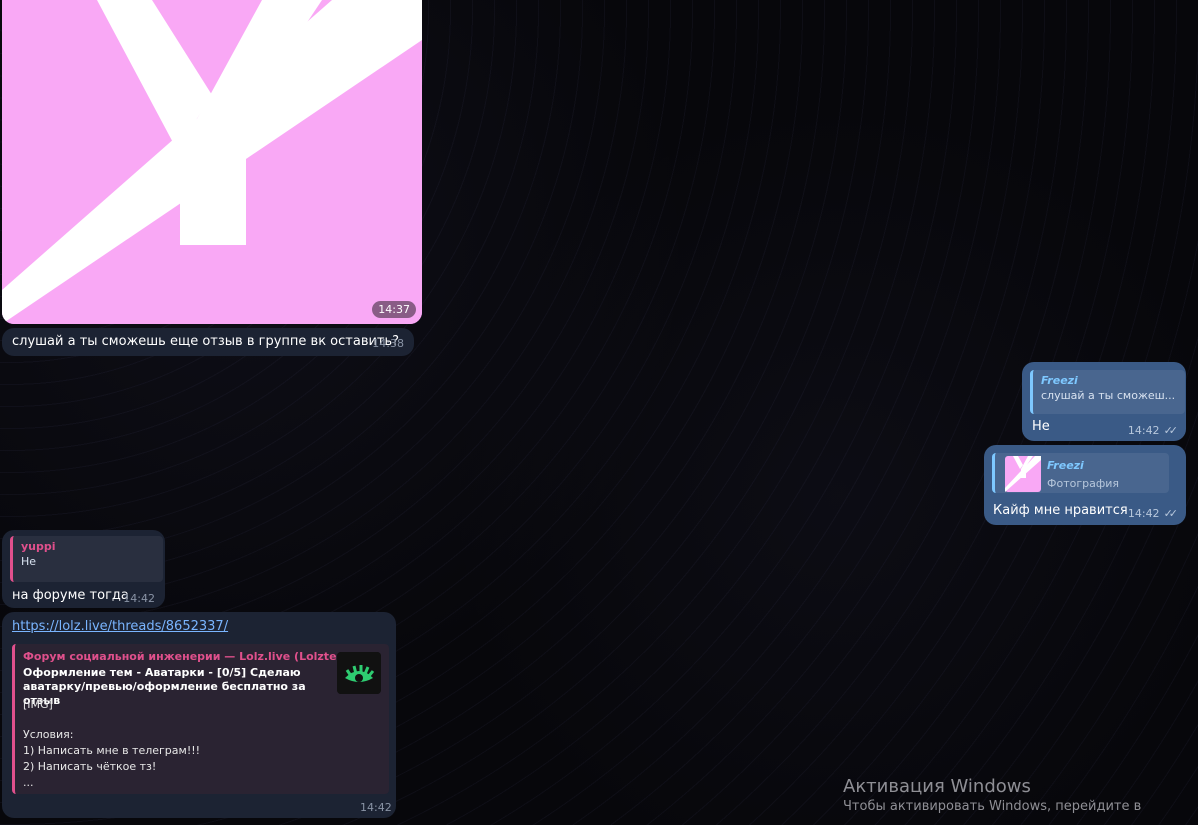  What do you see at coordinates (1041, 426) in the screenshot?
I see `message-text: Не` at bounding box center [1041, 426].